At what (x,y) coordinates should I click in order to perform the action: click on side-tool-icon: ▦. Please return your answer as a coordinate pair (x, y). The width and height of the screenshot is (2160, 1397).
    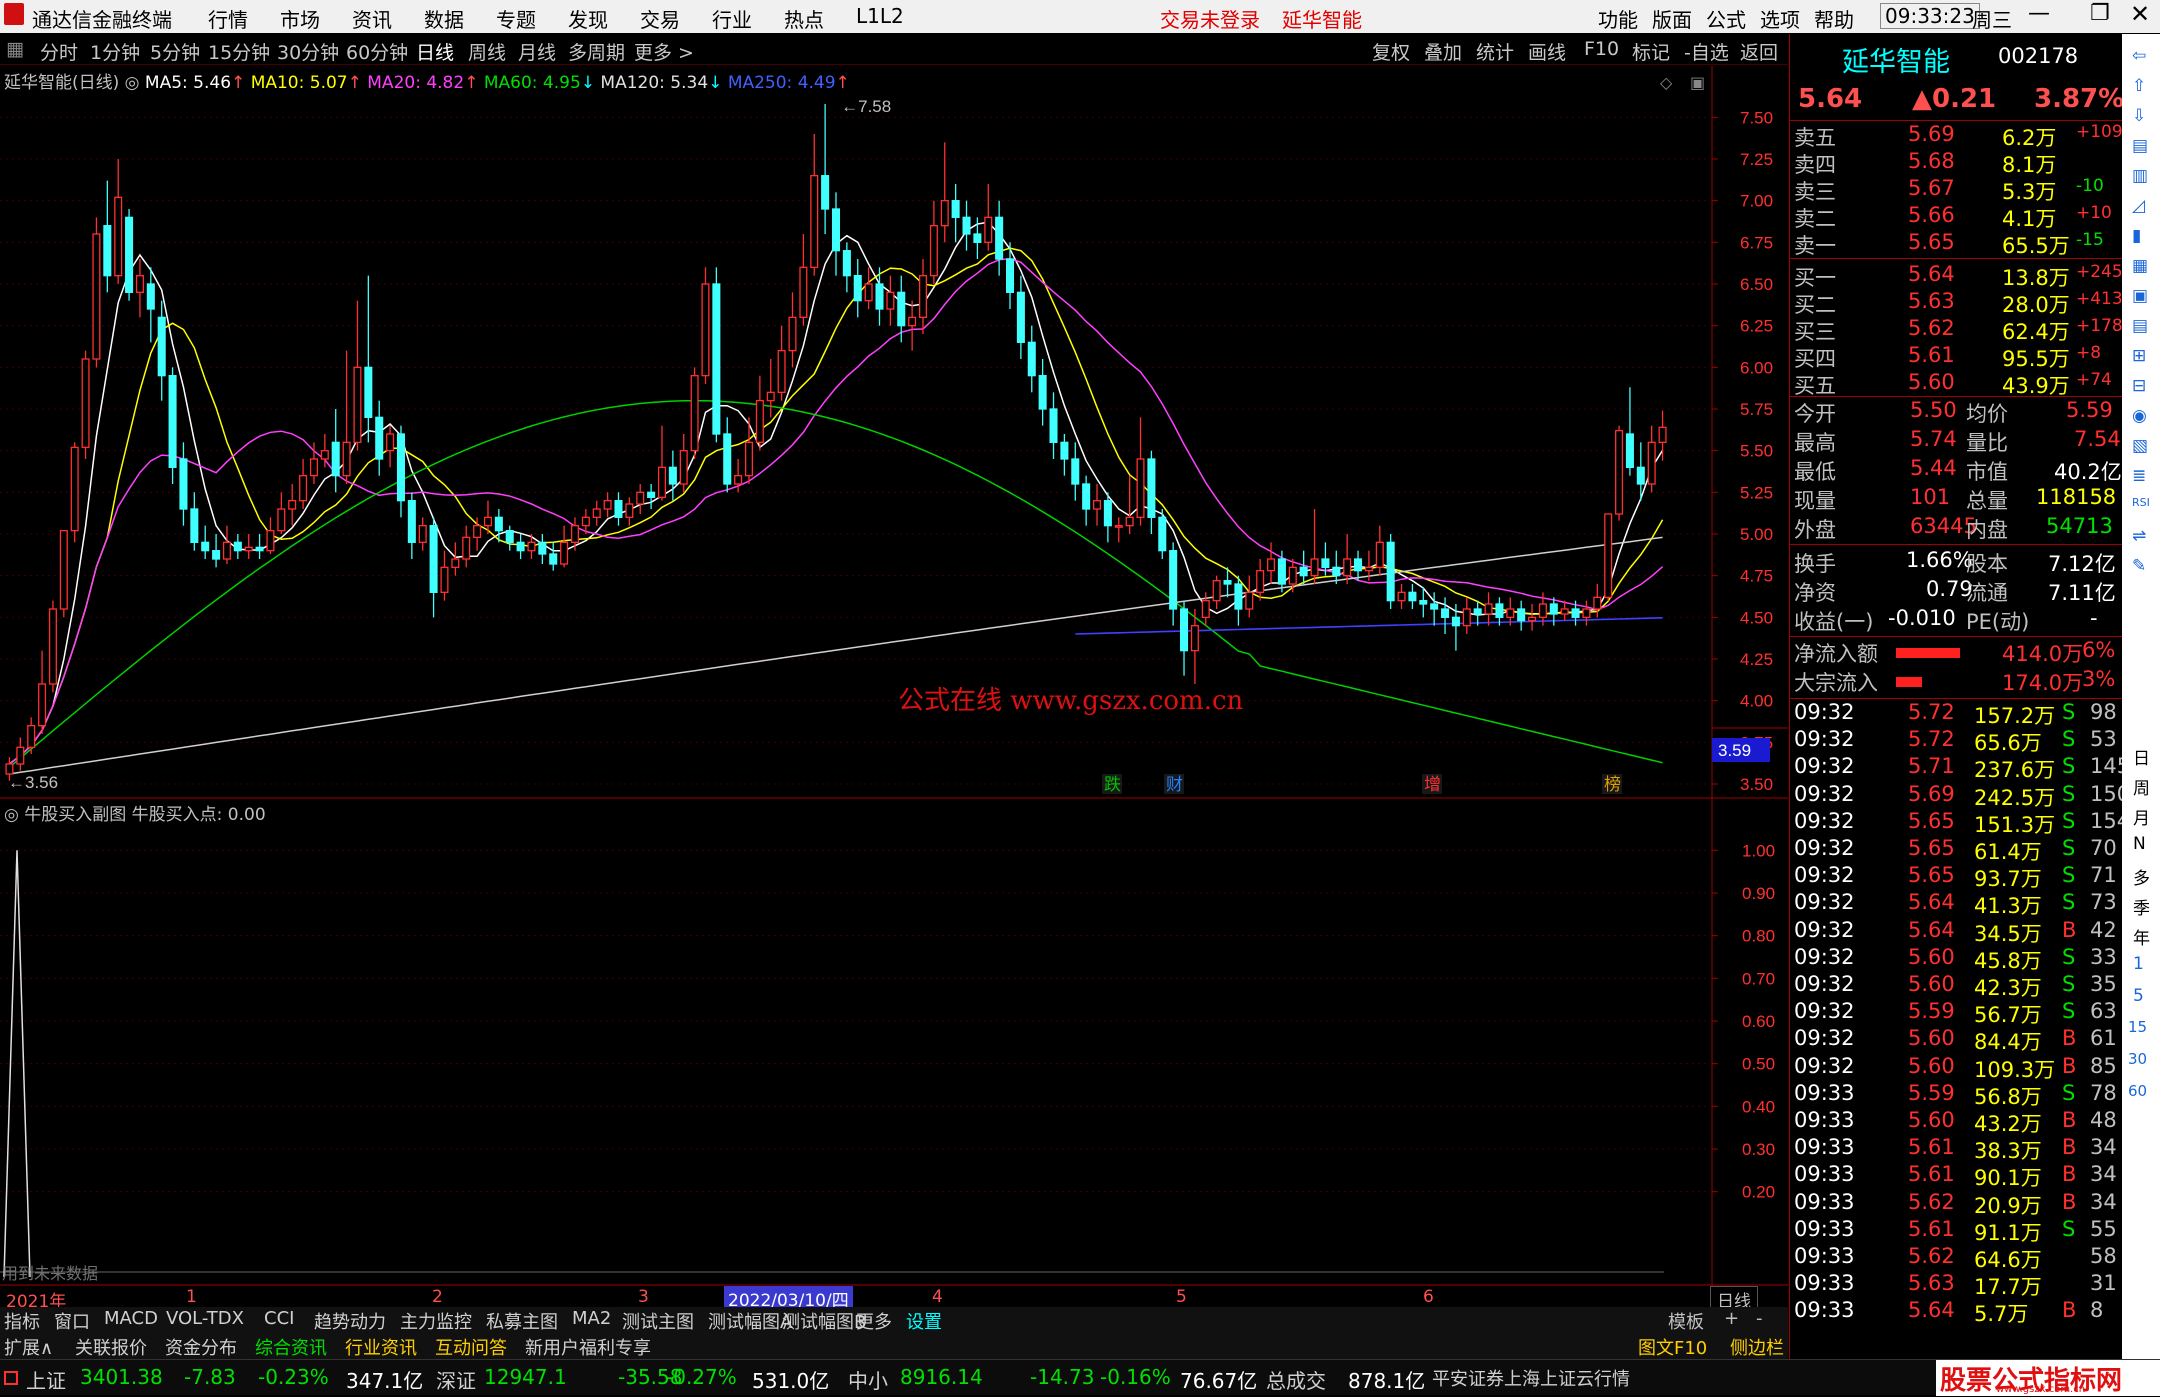
    Looking at the image, I should click on (2140, 266).